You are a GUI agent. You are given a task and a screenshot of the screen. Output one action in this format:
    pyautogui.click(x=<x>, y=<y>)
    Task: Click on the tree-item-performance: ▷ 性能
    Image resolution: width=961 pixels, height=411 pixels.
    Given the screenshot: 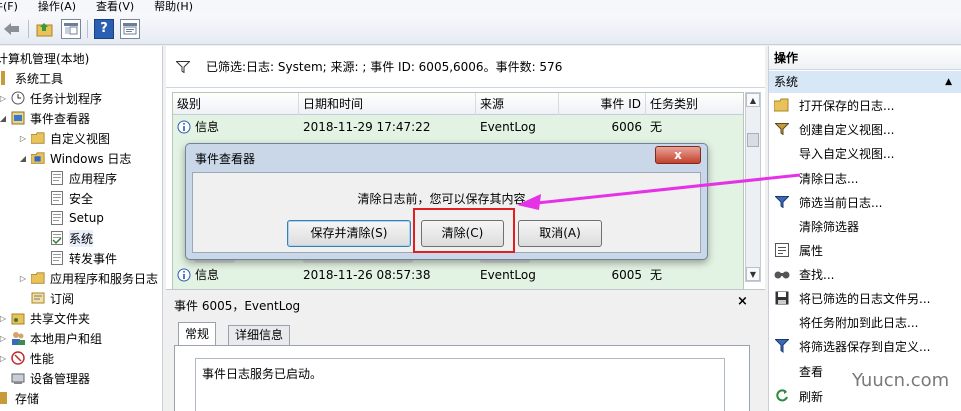 What is the action you would take?
    pyautogui.click(x=27, y=358)
    